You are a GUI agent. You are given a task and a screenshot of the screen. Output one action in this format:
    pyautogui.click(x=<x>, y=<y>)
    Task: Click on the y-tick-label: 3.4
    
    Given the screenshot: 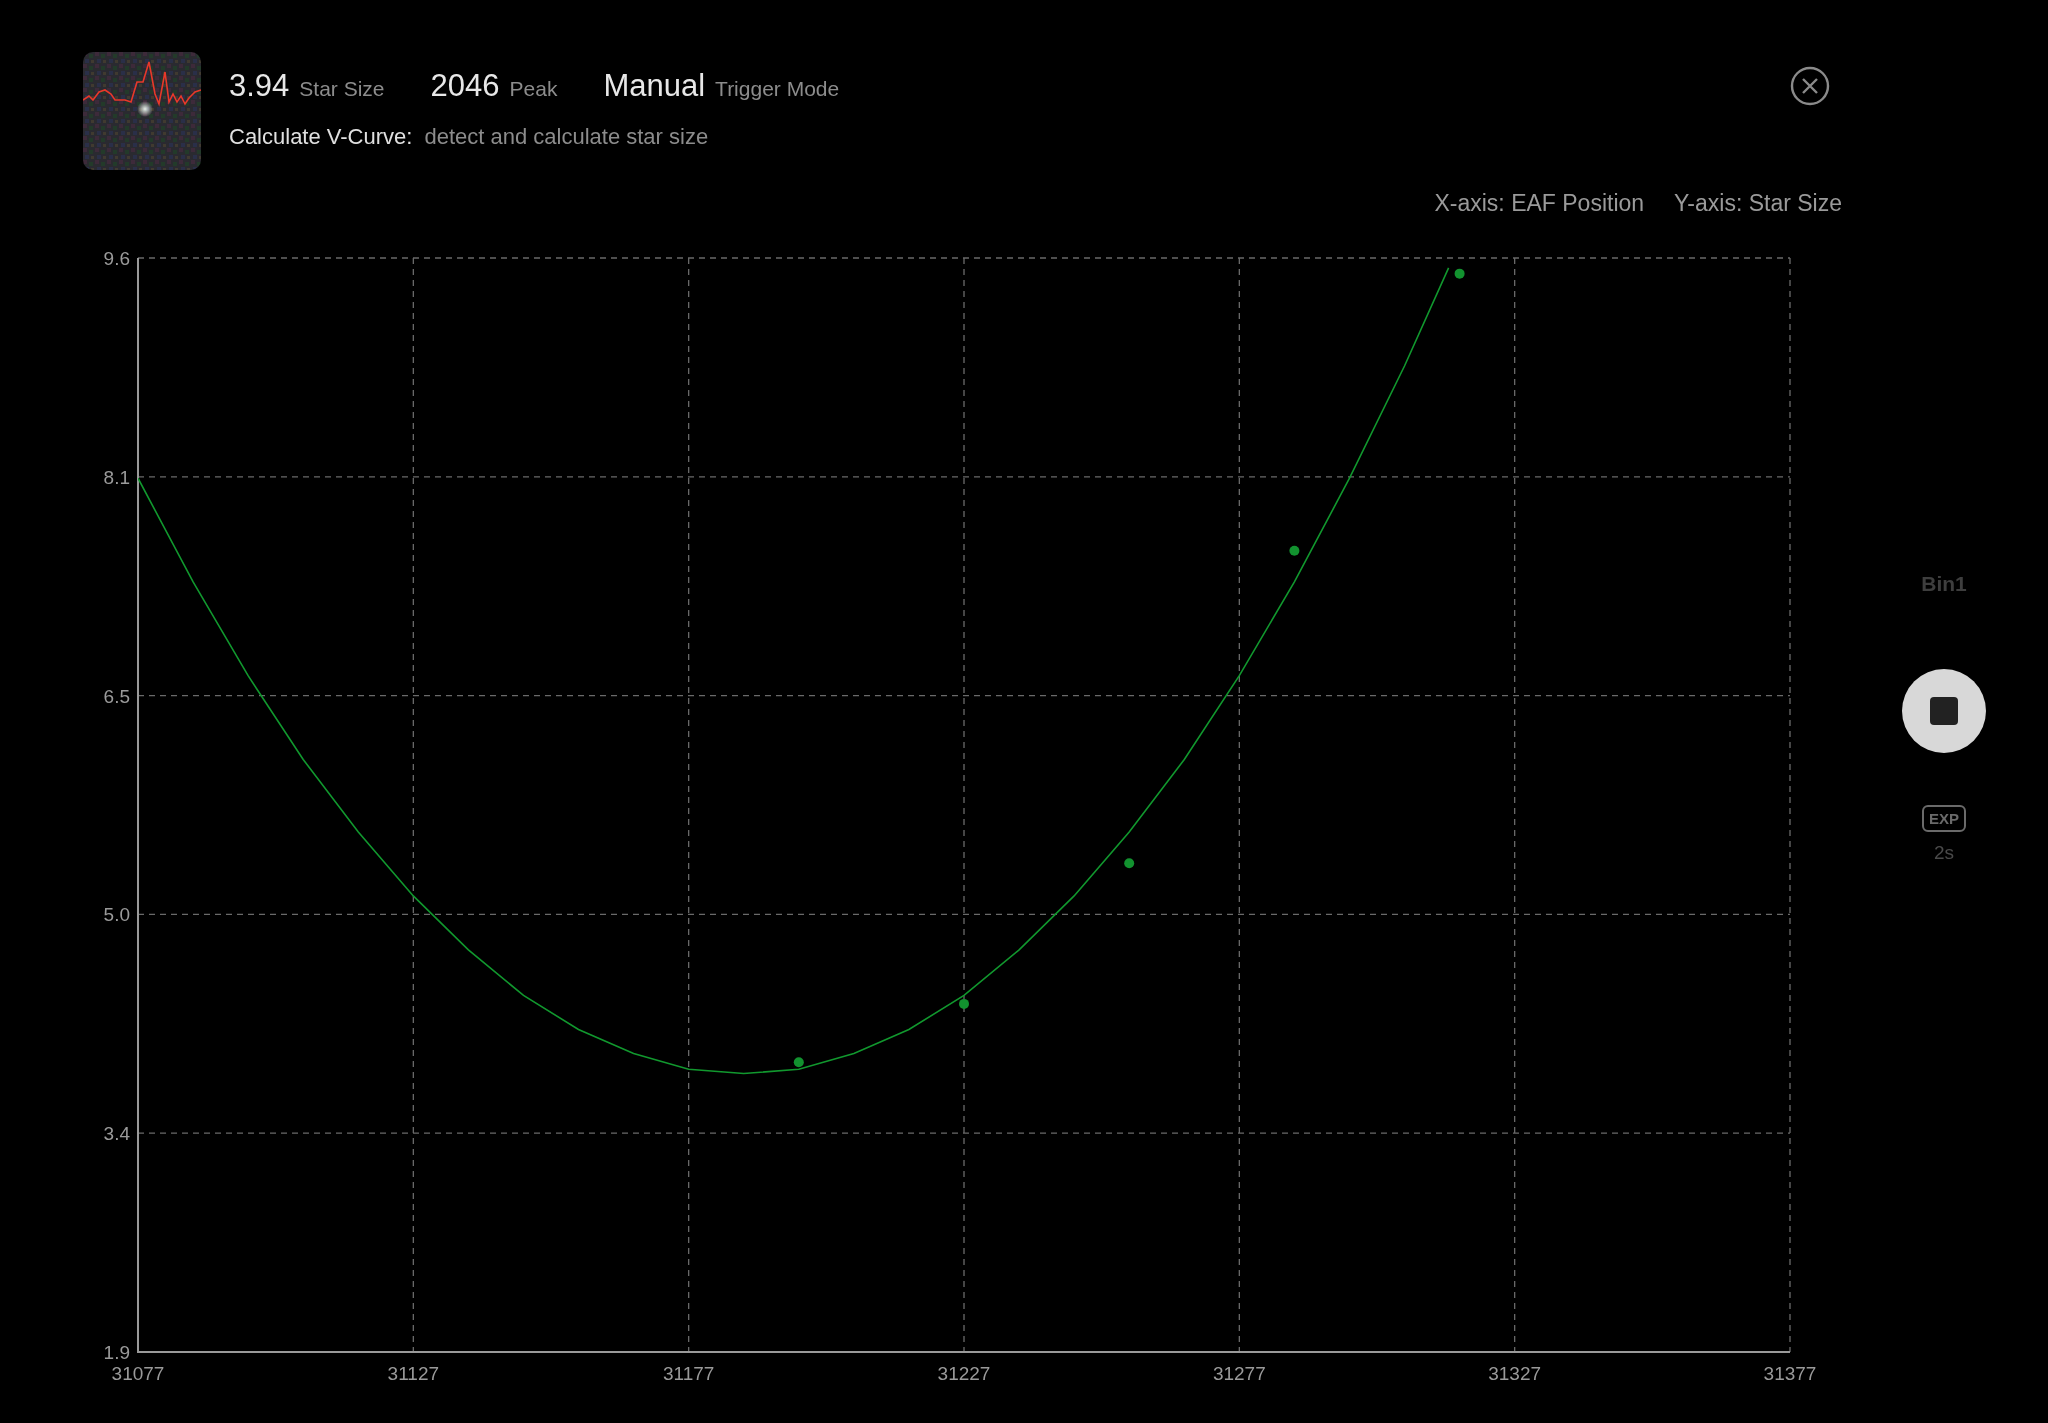 What is the action you would take?
    pyautogui.click(x=116, y=1134)
    